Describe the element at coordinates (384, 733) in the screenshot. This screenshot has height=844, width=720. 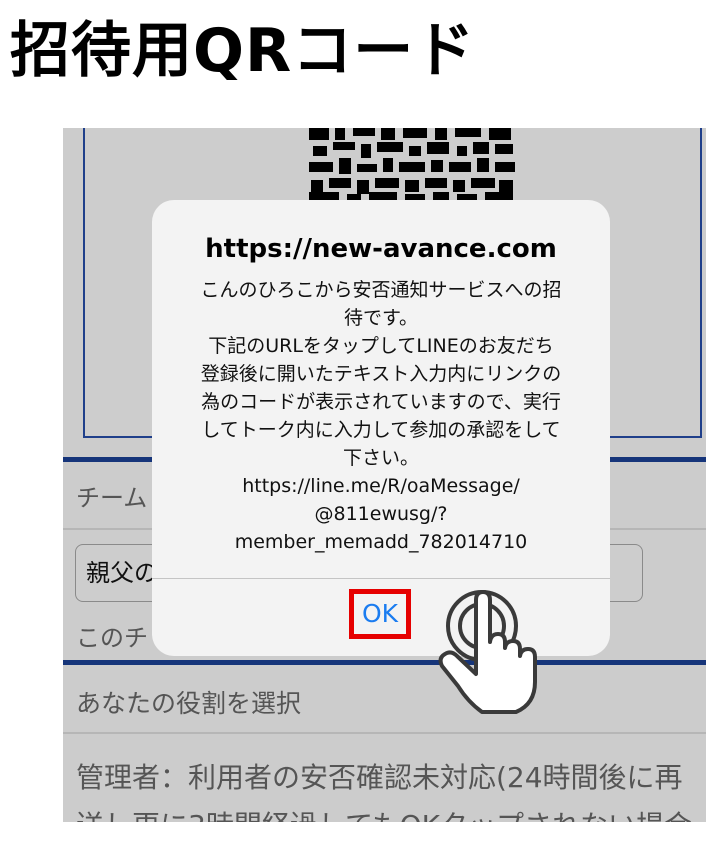
I see `row-divider` at that location.